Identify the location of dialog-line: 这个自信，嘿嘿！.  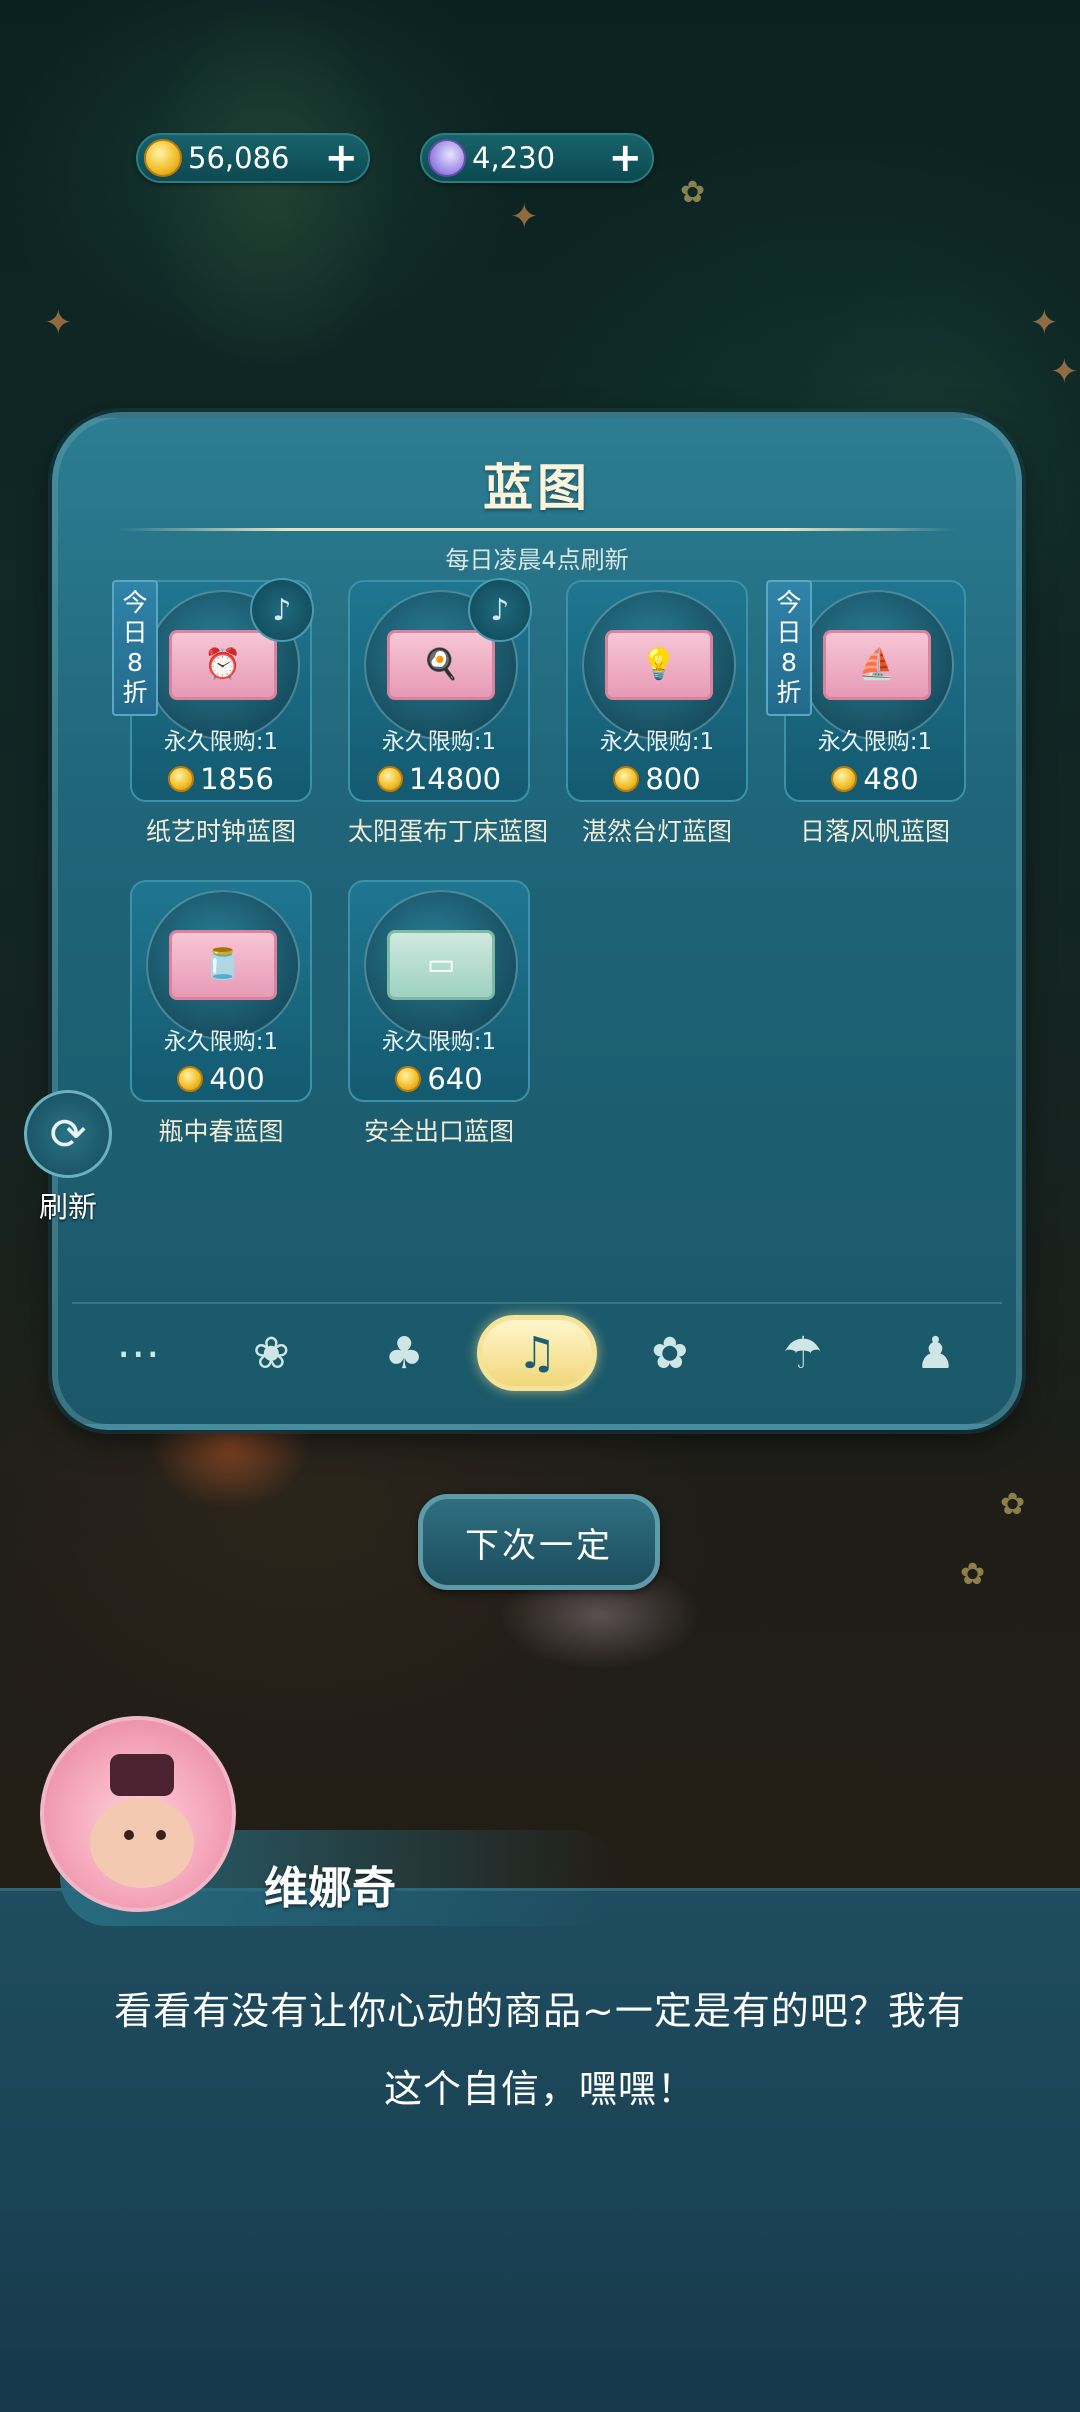
(539, 2089).